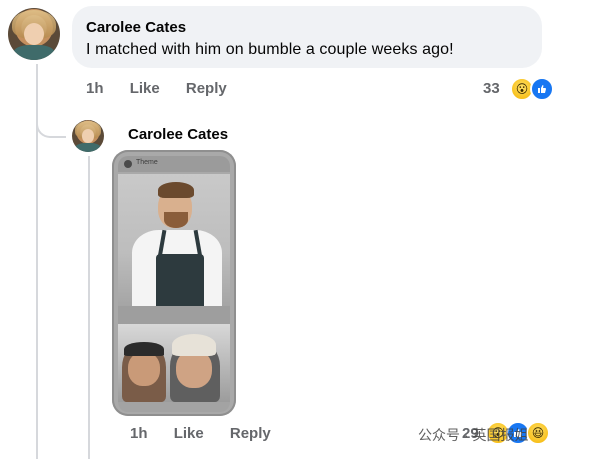 The width and height of the screenshot is (592, 459). What do you see at coordinates (136, 27) in the screenshot?
I see `comment-author: Carolee Cates` at bounding box center [136, 27].